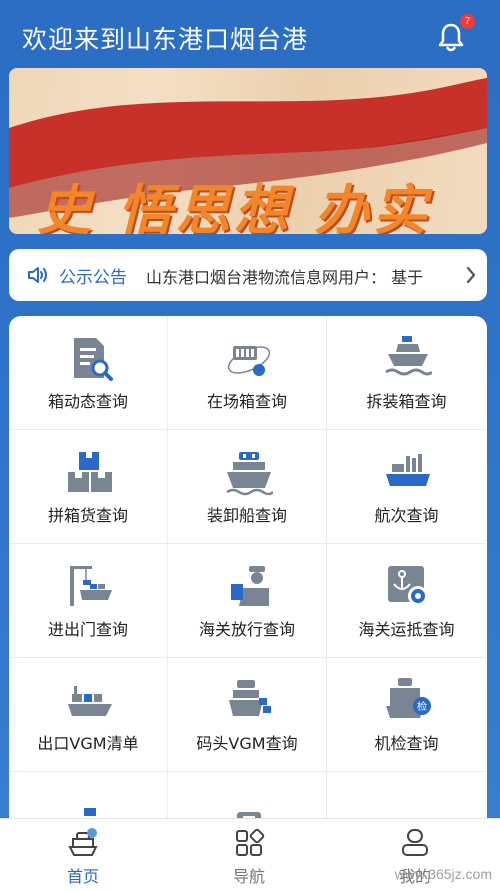 The width and height of the screenshot is (500, 891). I want to click on chevron-right-icon, so click(471, 275).